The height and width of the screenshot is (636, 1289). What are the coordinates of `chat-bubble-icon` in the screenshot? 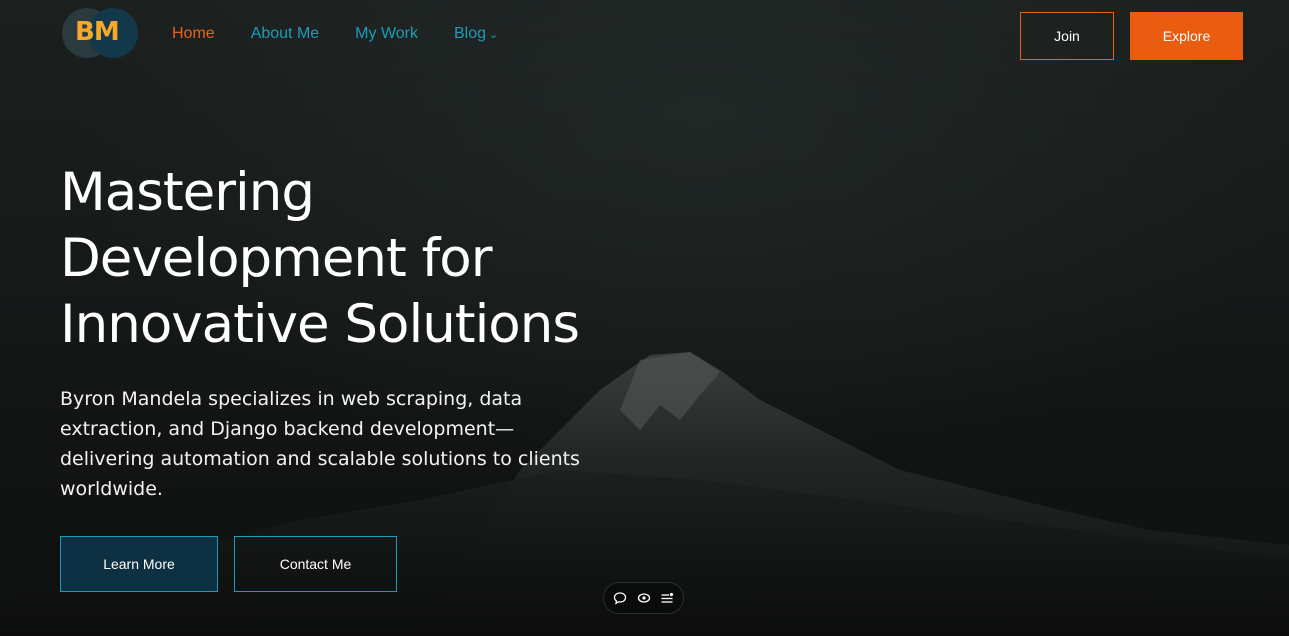 It's located at (620, 598).